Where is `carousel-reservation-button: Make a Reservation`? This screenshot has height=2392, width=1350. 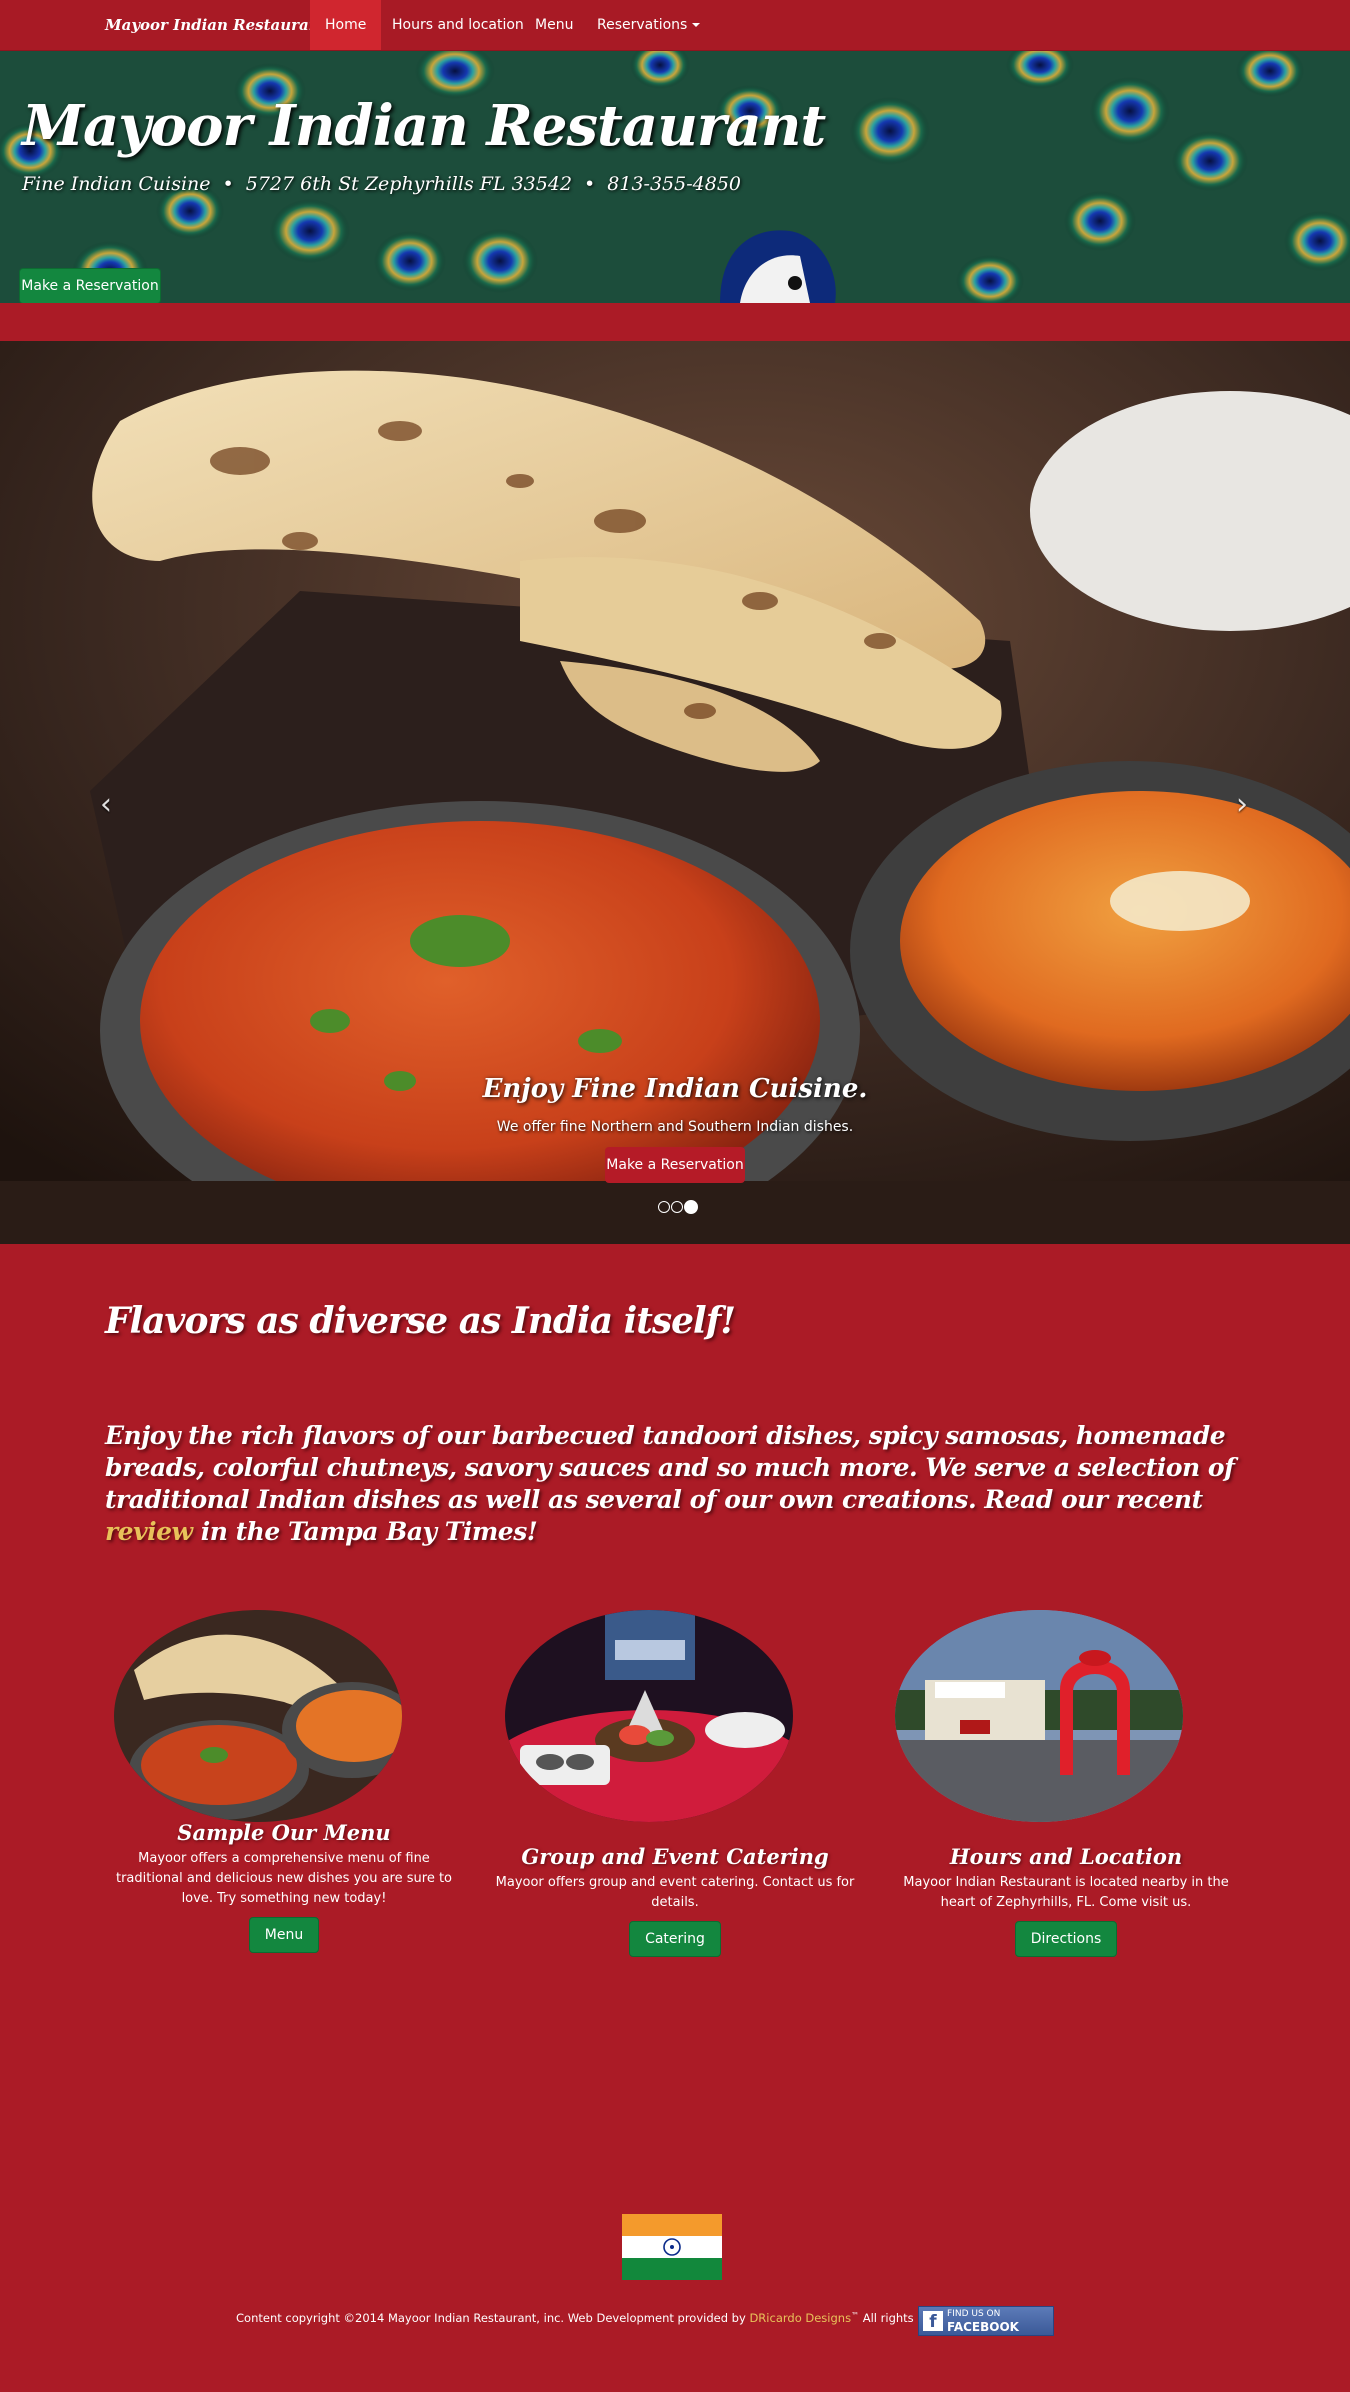
carousel-reservation-button: Make a Reservation is located at coordinates (675, 1165).